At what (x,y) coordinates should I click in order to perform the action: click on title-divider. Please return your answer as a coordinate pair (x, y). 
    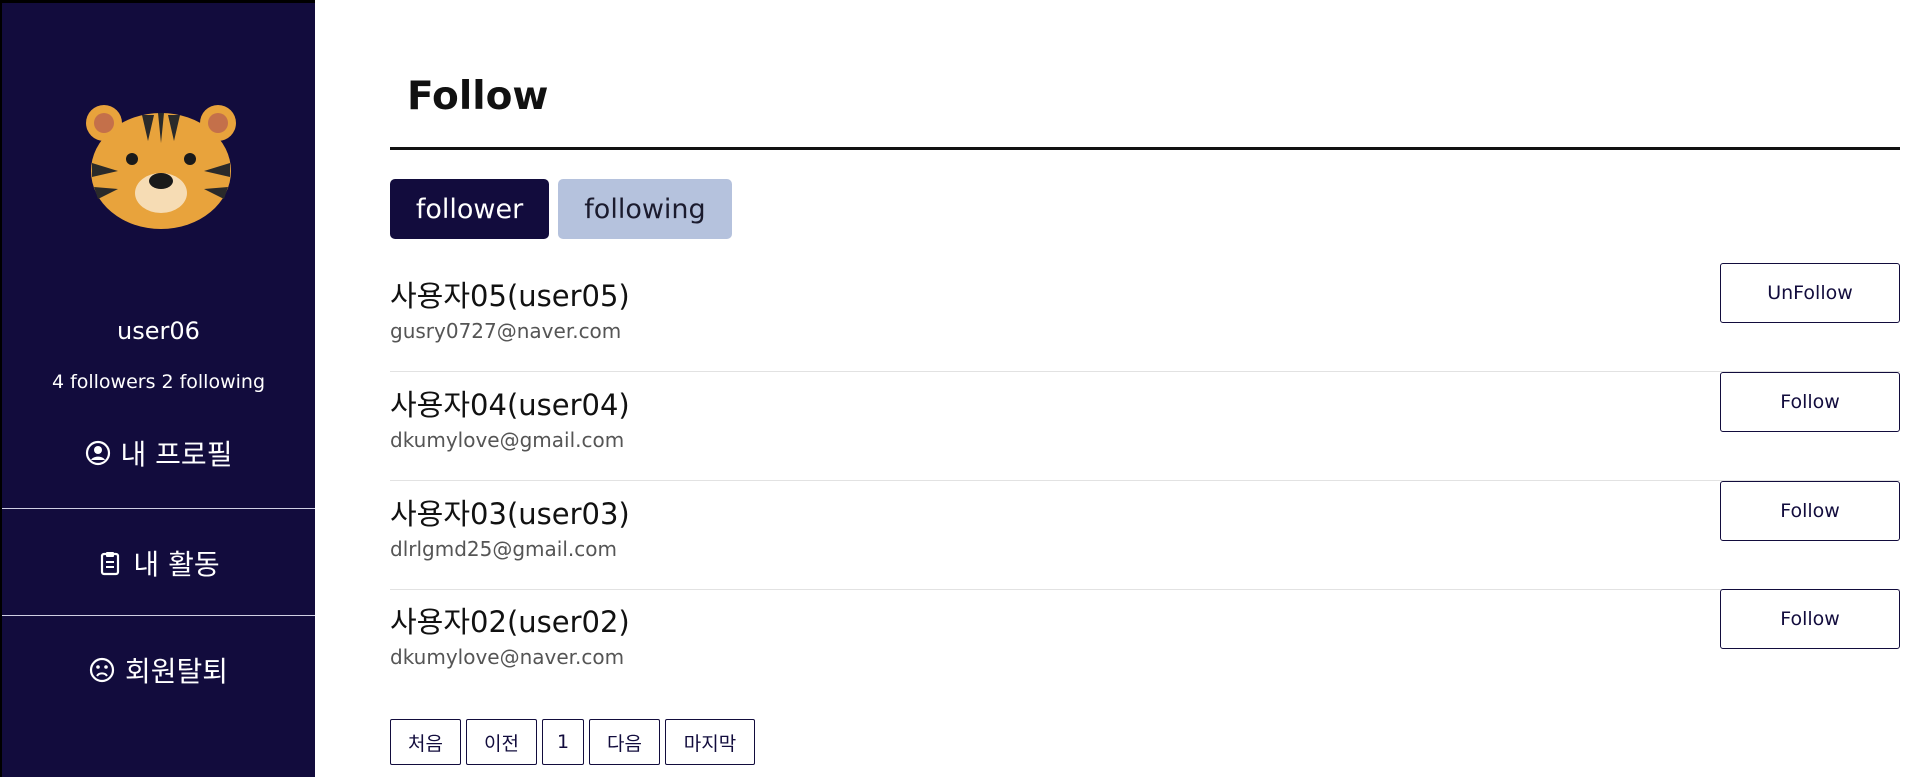
    Looking at the image, I should click on (1145, 148).